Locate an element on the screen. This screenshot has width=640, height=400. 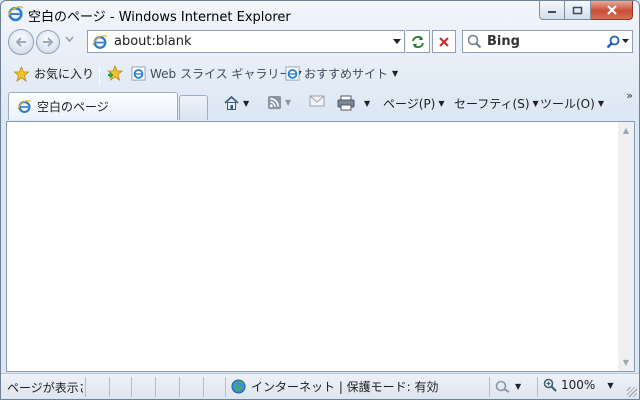
address-dropdown is located at coordinates (397, 41).